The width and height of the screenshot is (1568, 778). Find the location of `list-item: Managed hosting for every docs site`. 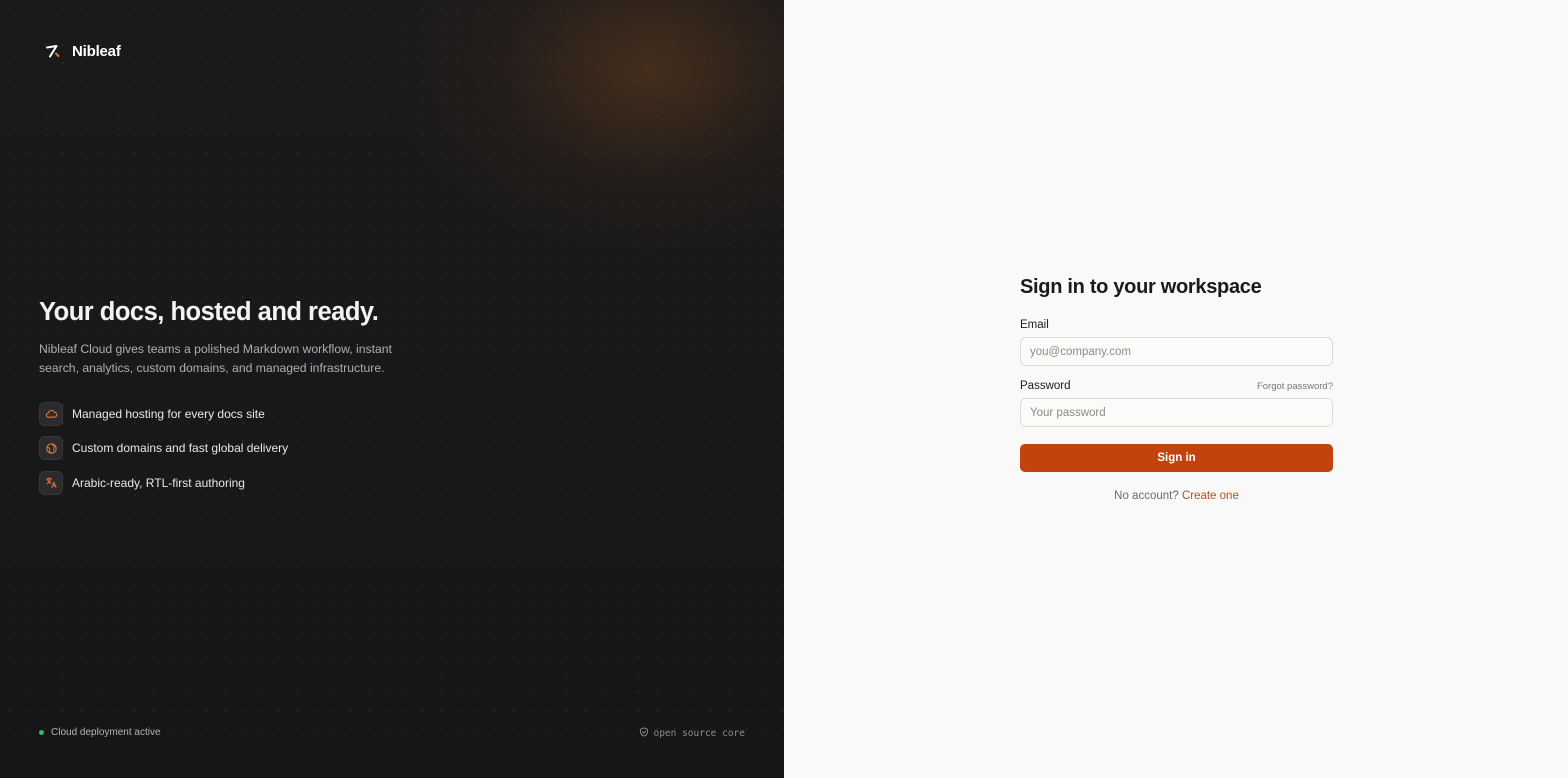

list-item: Managed hosting for every docs site is located at coordinates (163, 413).